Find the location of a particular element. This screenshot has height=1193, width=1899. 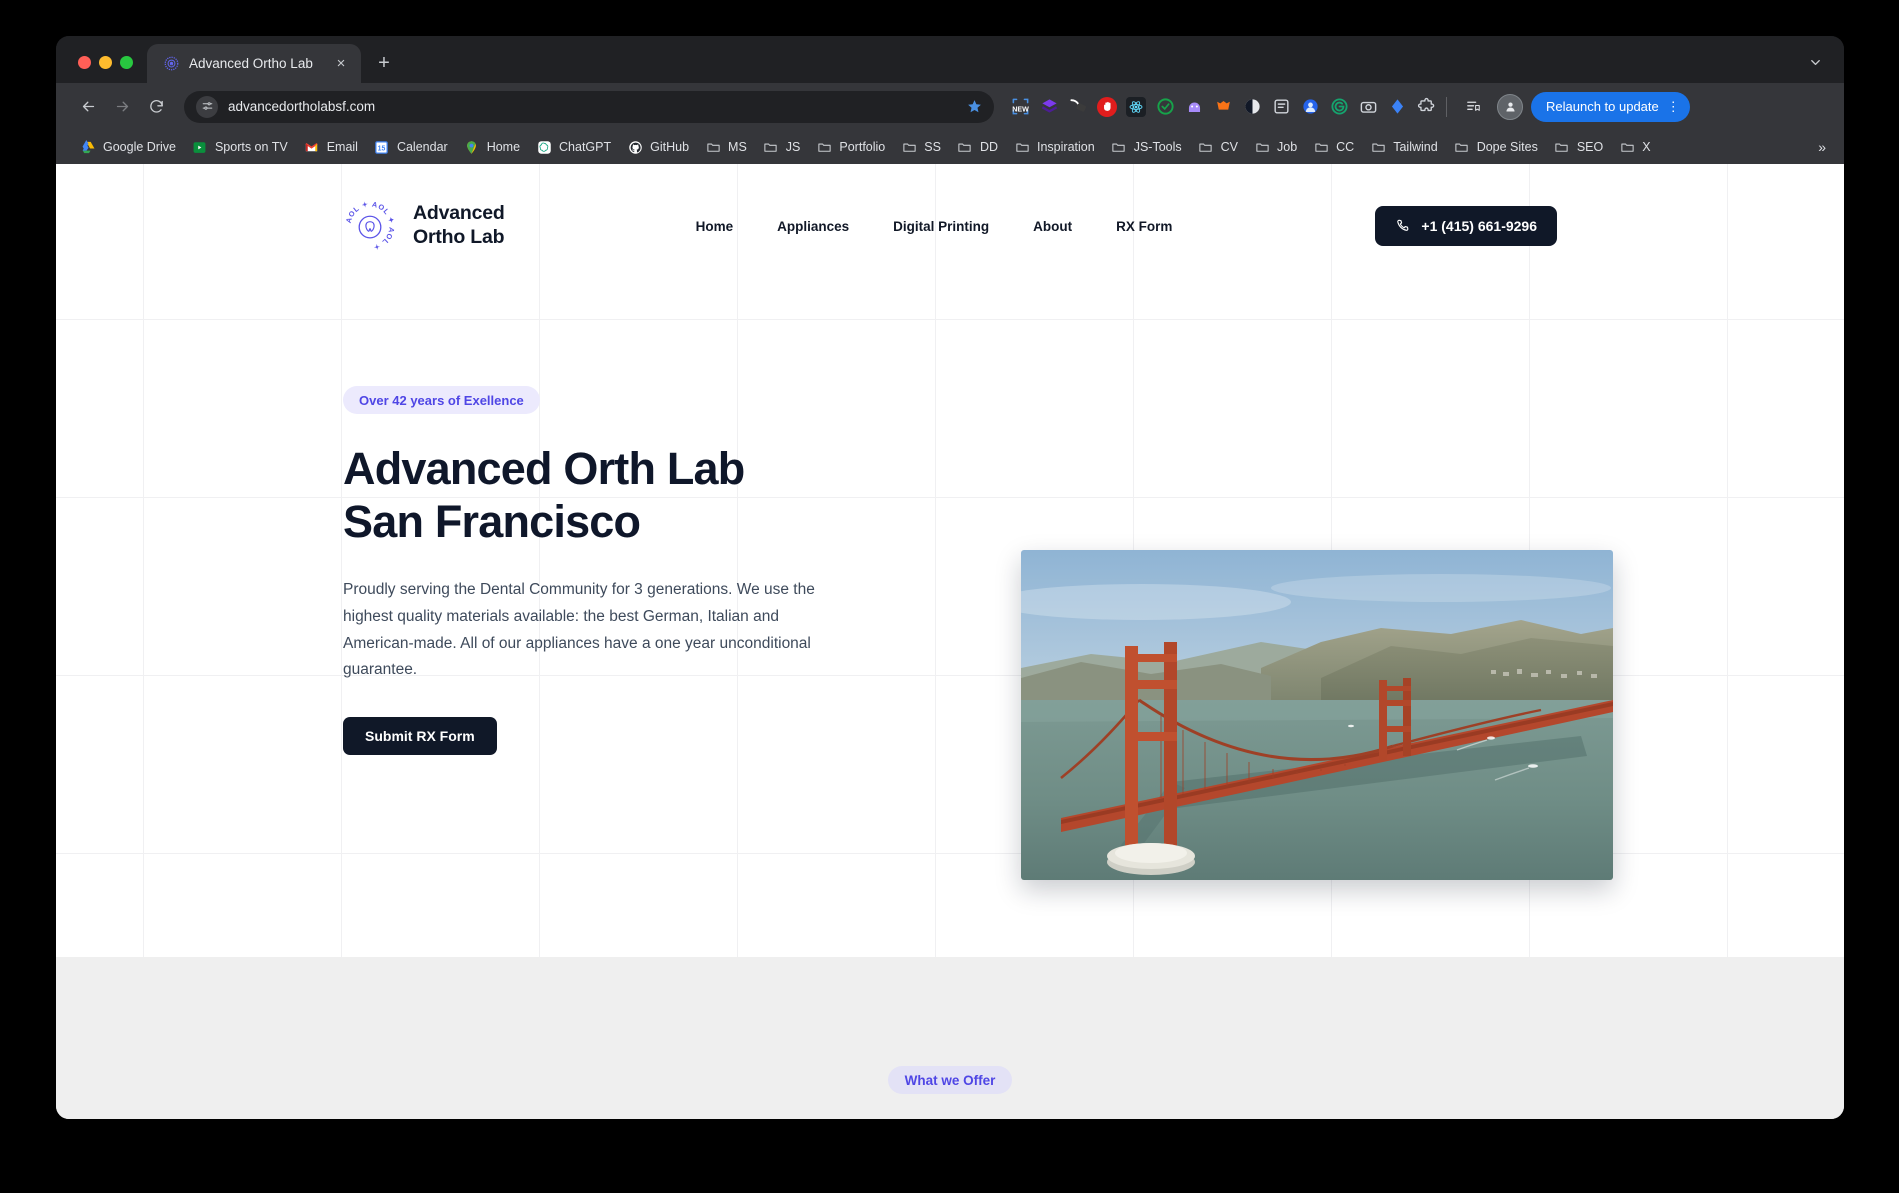

tab-favicon-icon is located at coordinates (171, 63).